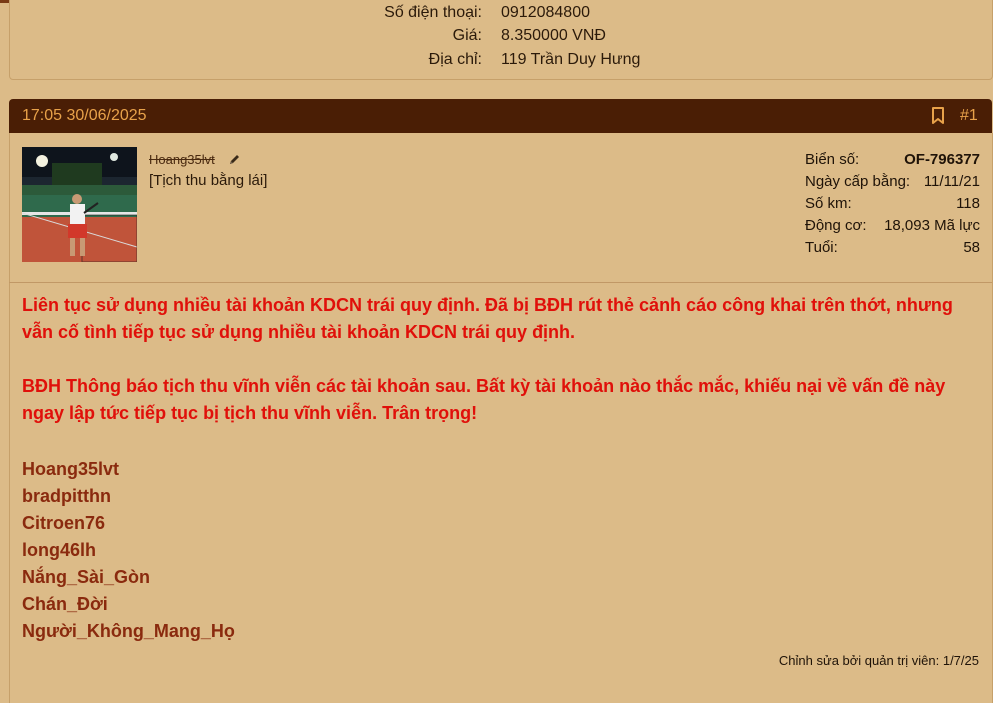  What do you see at coordinates (500, 116) in the screenshot?
I see `post-header: 17:05 30/06/2025 #1` at bounding box center [500, 116].